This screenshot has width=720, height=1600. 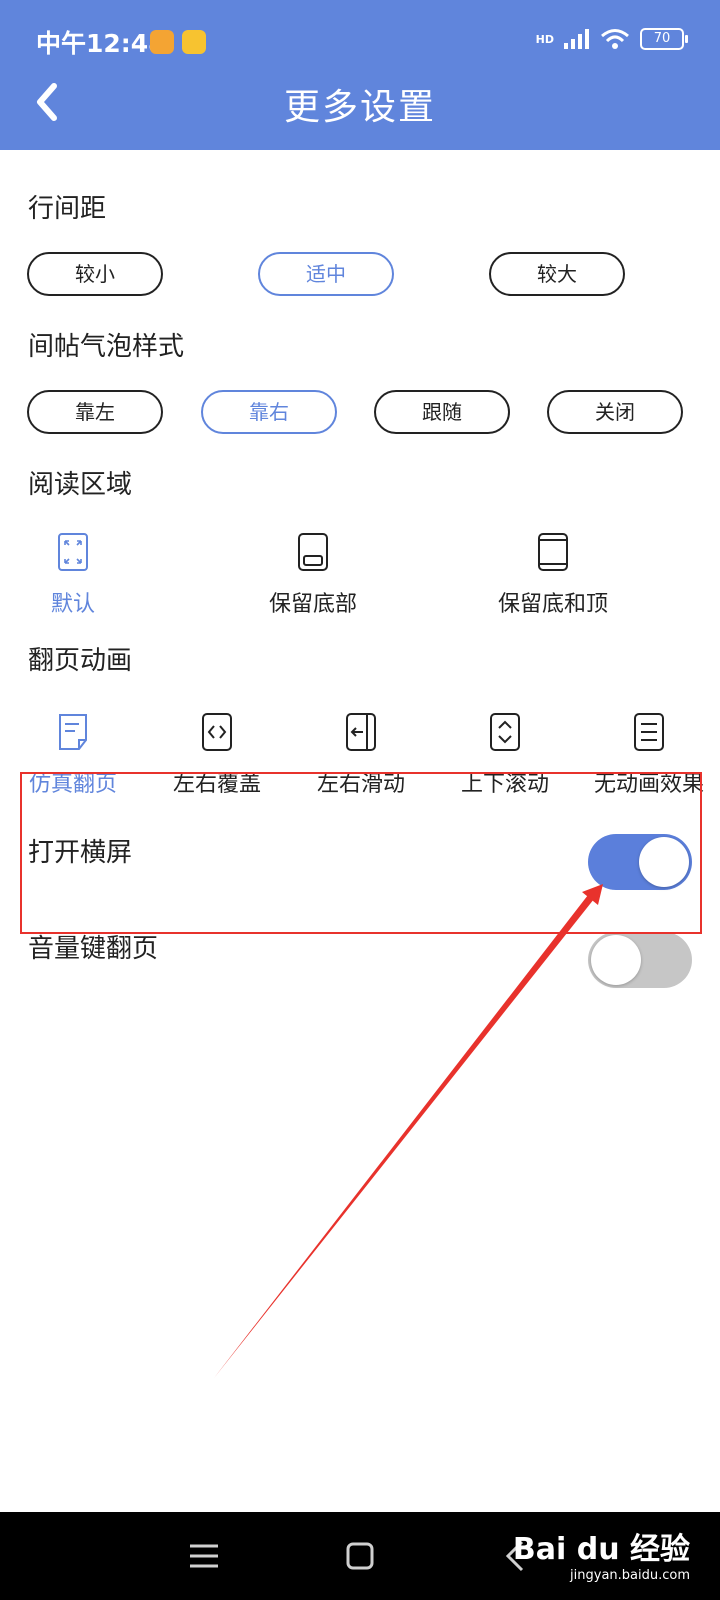 I want to click on reading-area-label: 阅读区域, so click(x=80, y=485).